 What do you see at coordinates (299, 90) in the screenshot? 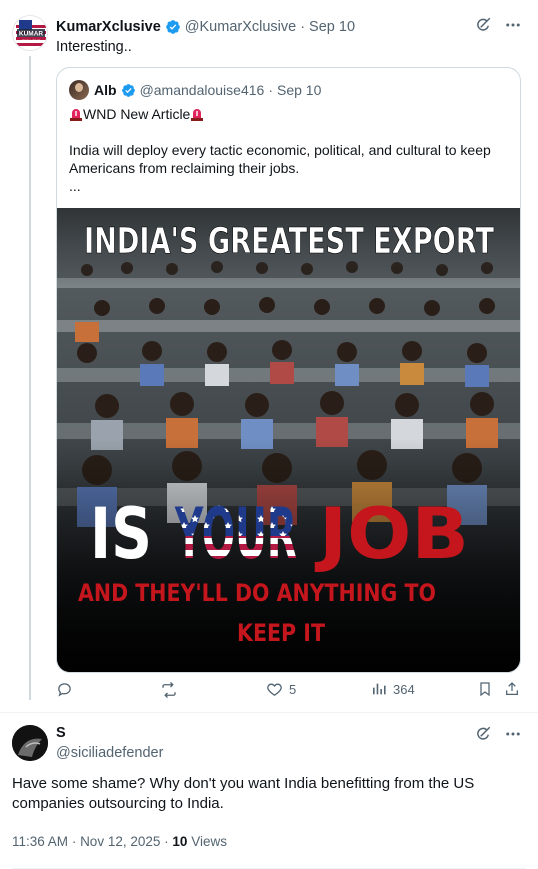
I see `quoted-tweet-date: Sep 10` at bounding box center [299, 90].